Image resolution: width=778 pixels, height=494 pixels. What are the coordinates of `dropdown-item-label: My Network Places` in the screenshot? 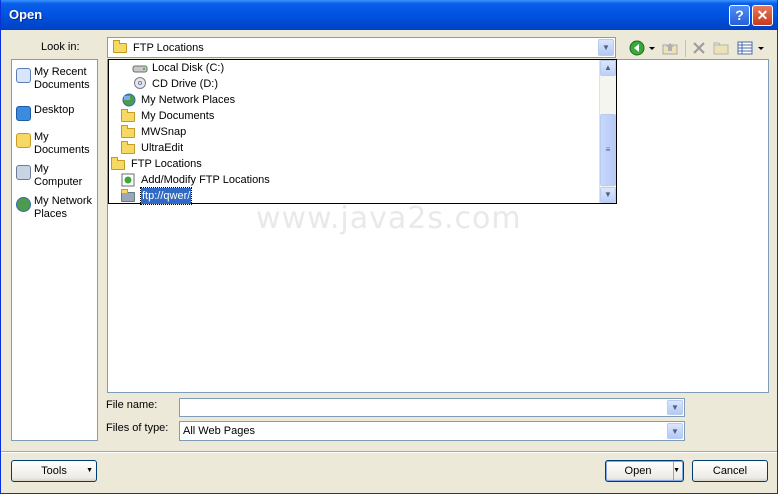 It's located at (188, 100).